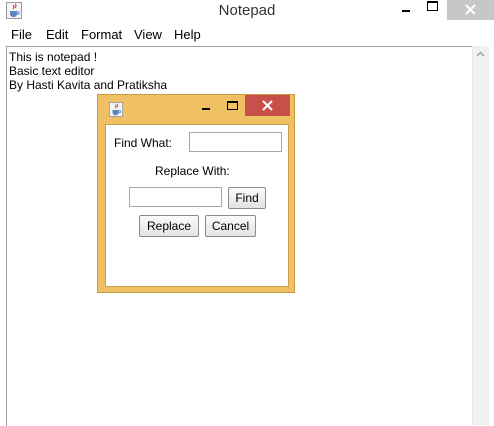  I want to click on find-input, so click(235, 142).